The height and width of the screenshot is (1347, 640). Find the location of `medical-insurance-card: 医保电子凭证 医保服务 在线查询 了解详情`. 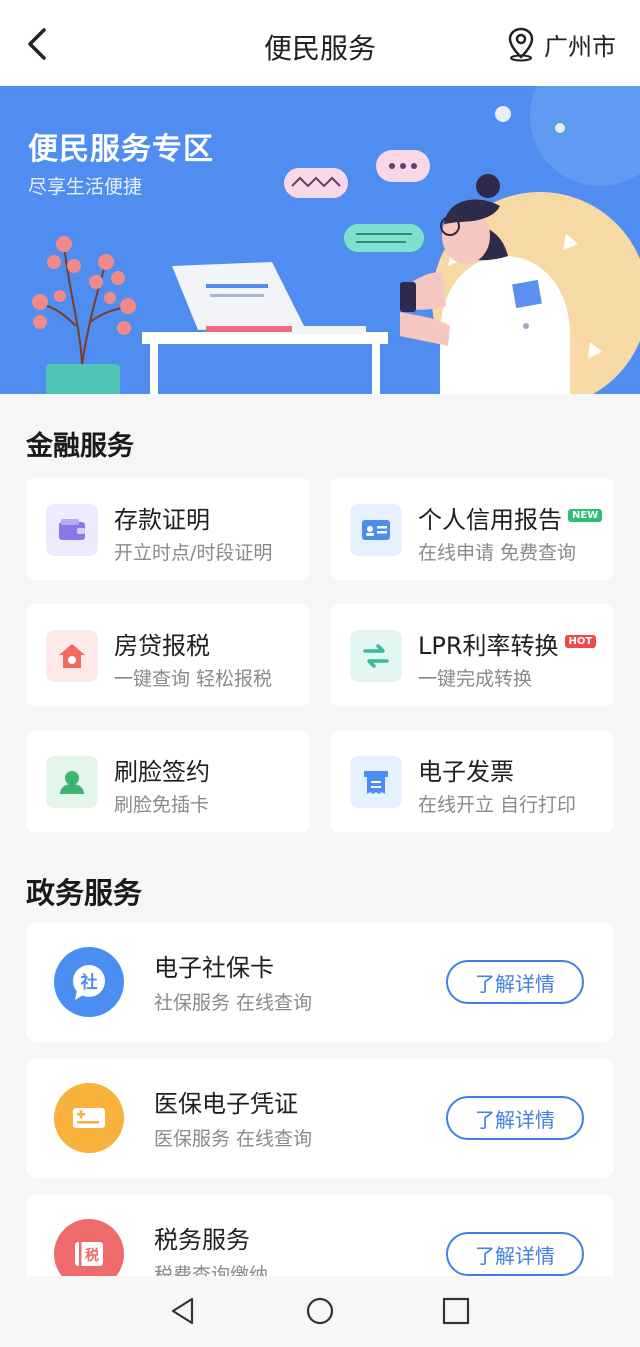

medical-insurance-card: 医保电子凭证 医保服务 在线查询 了解详情 is located at coordinates (320, 1118).